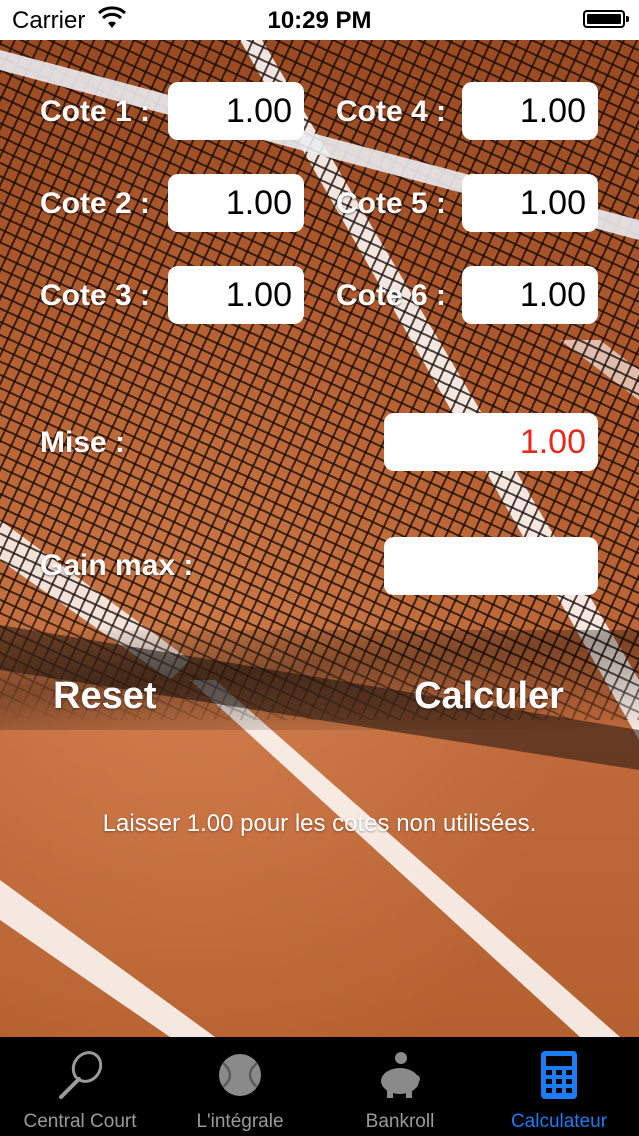  I want to click on gain-max-label: Gain max :, so click(117, 565).